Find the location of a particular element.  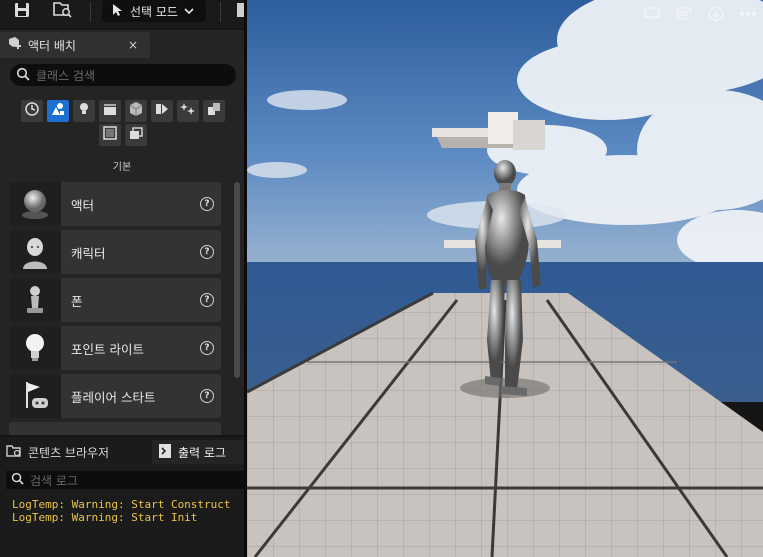

more-options-icon is located at coordinates (748, 14).